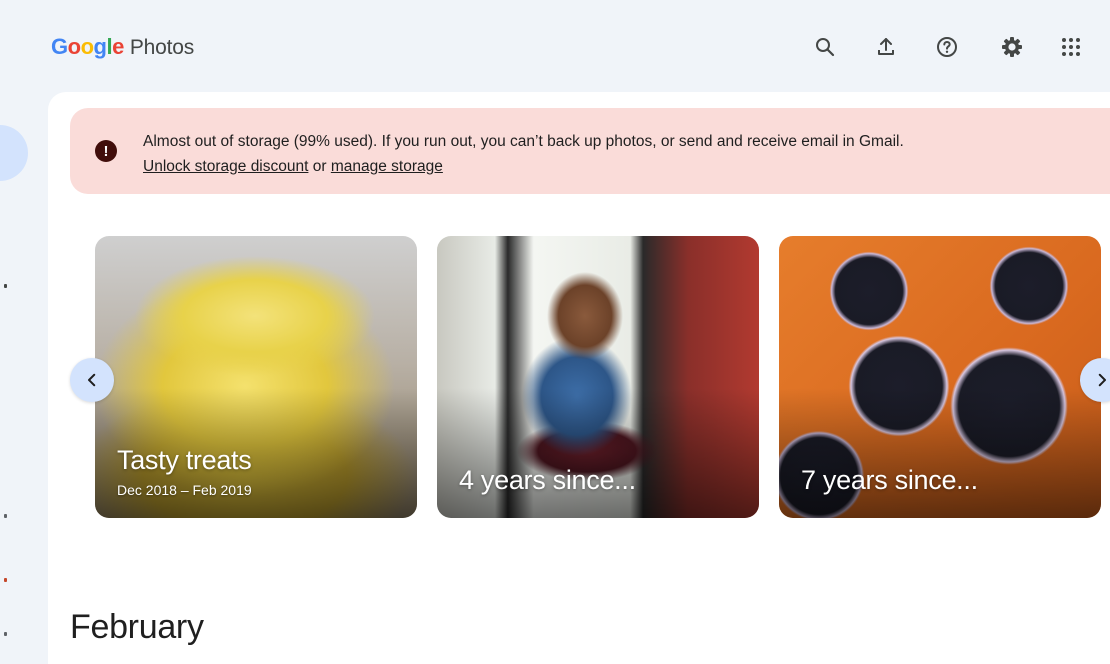  Describe the element at coordinates (14, 153) in the screenshot. I see `nav-rail-selected-item` at that location.